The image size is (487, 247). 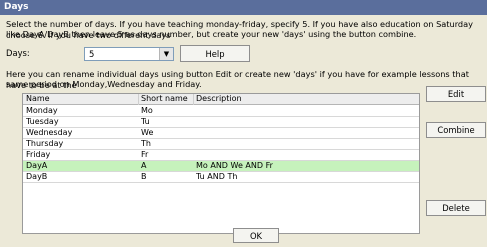 What do you see at coordinates (456, 94) in the screenshot?
I see `edit-button: Edit` at bounding box center [456, 94].